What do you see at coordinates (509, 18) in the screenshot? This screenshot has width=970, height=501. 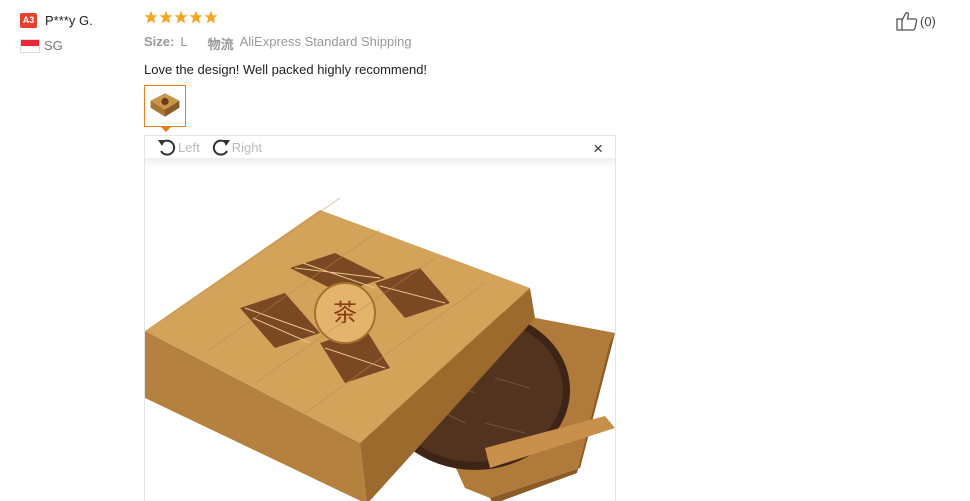 I see `star-rating` at bounding box center [509, 18].